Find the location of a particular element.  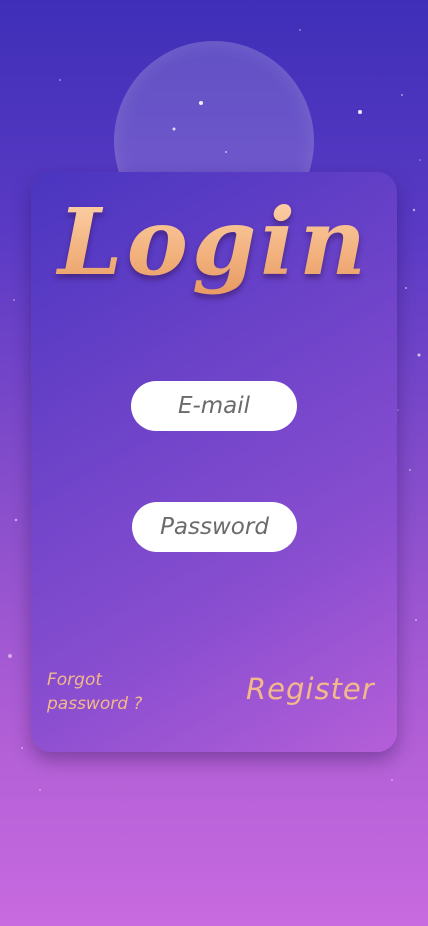

page-title: Login is located at coordinates (214, 242).